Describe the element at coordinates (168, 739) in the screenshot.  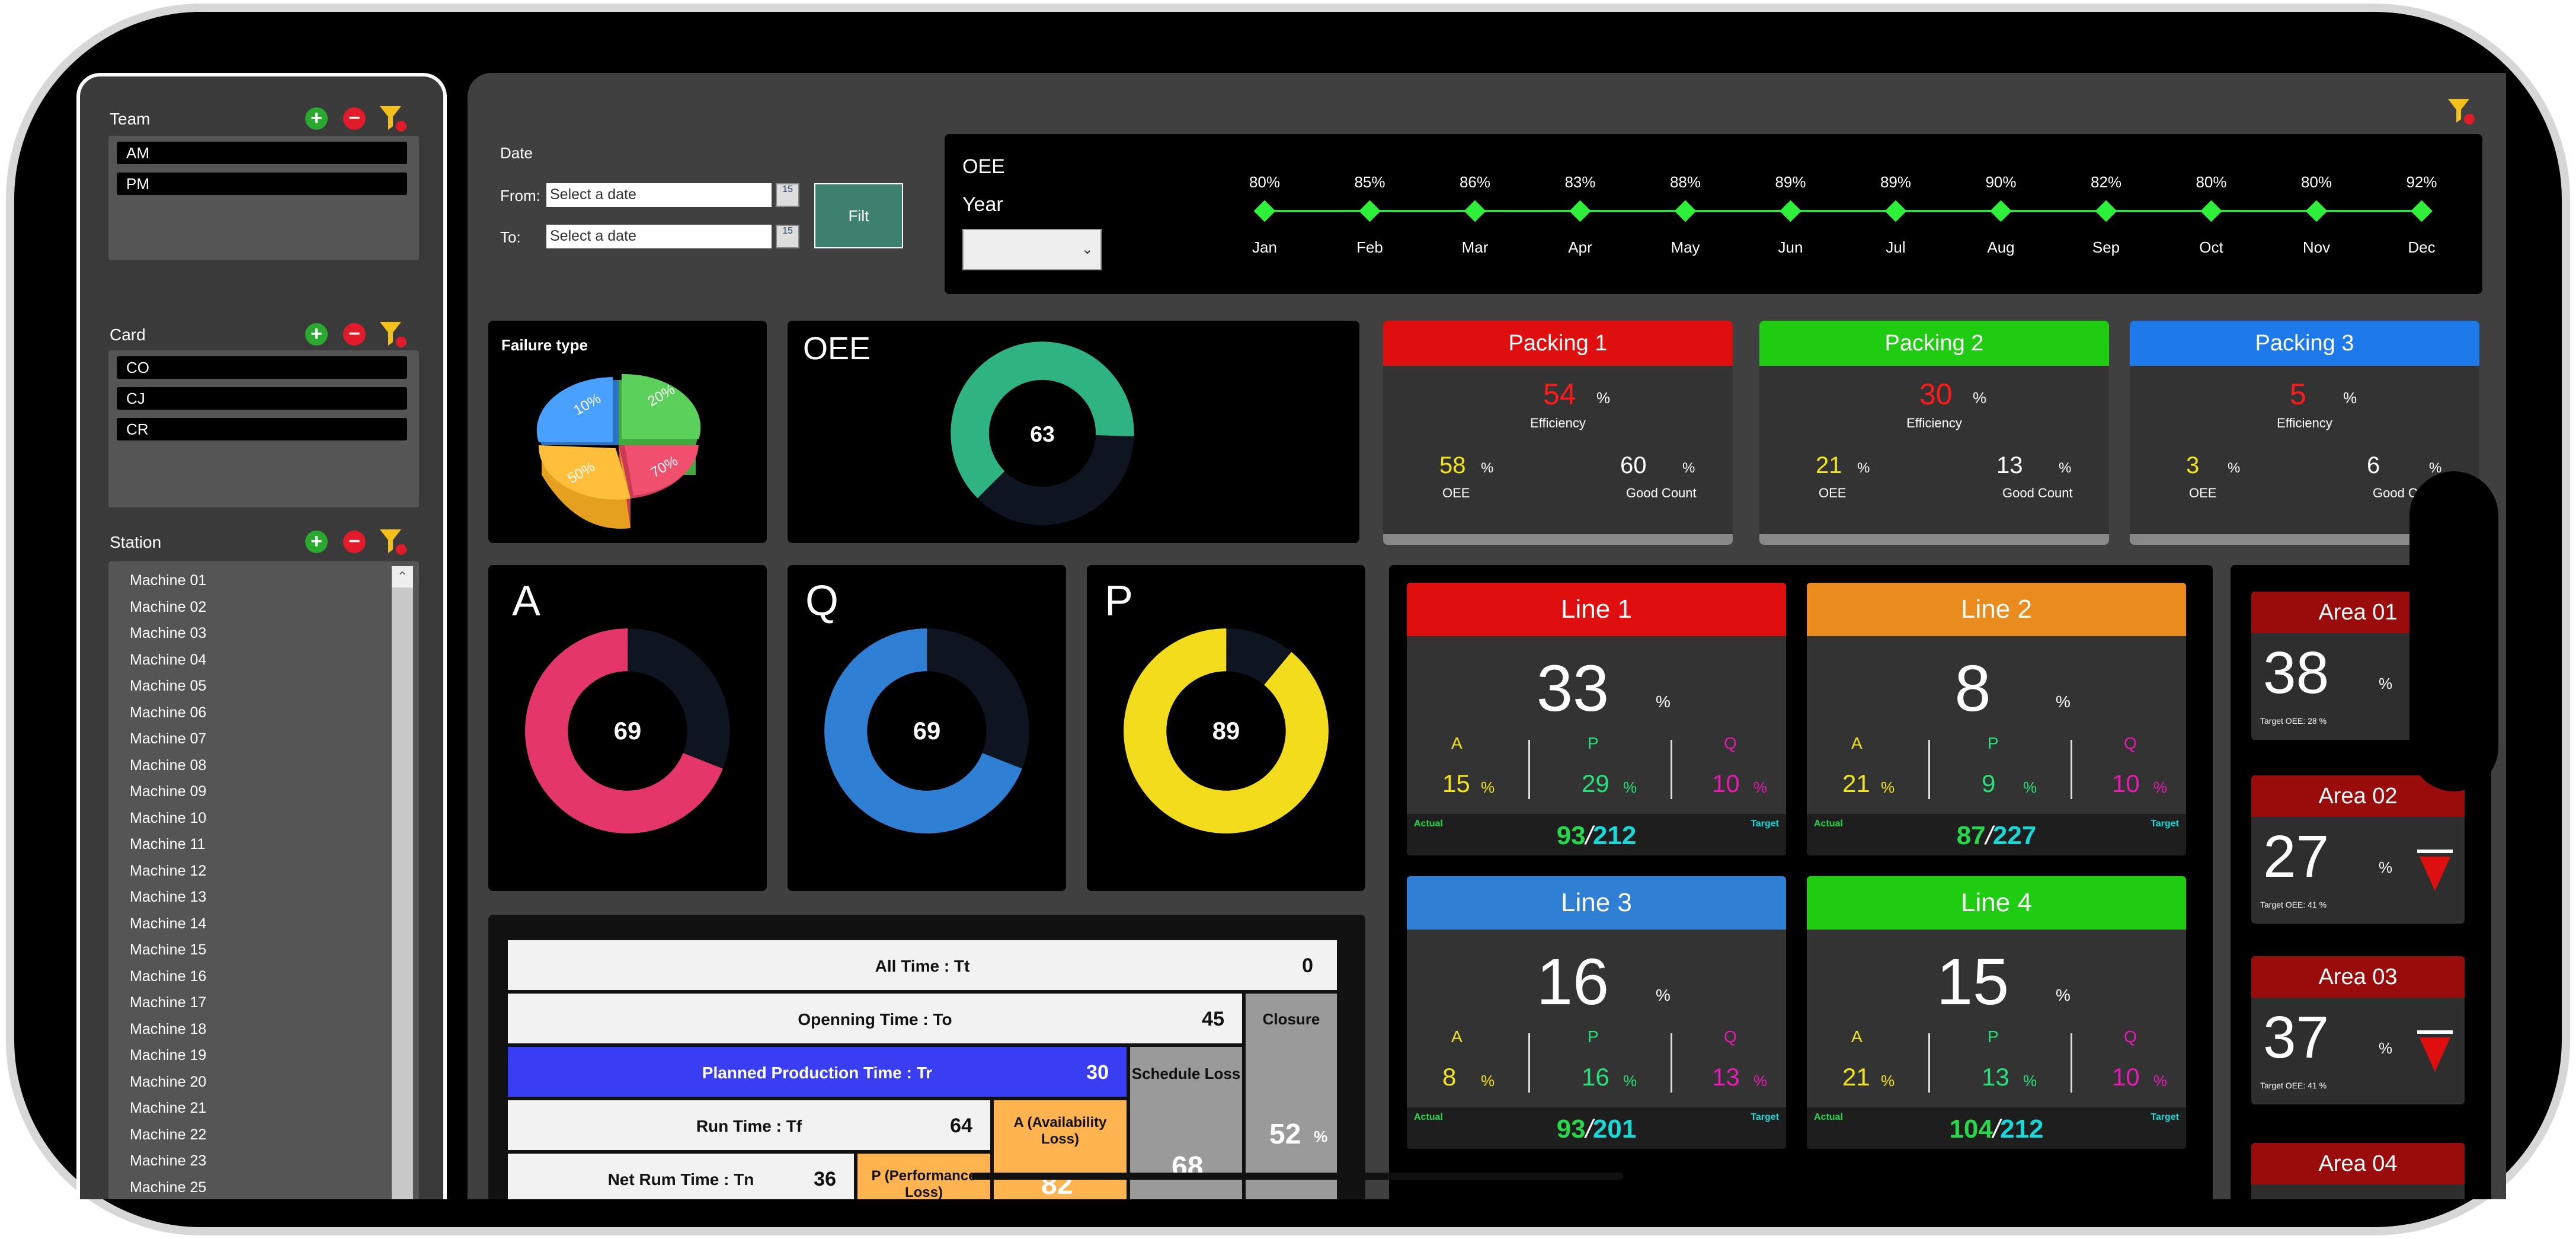
I see `station-item: Machine 07` at that location.